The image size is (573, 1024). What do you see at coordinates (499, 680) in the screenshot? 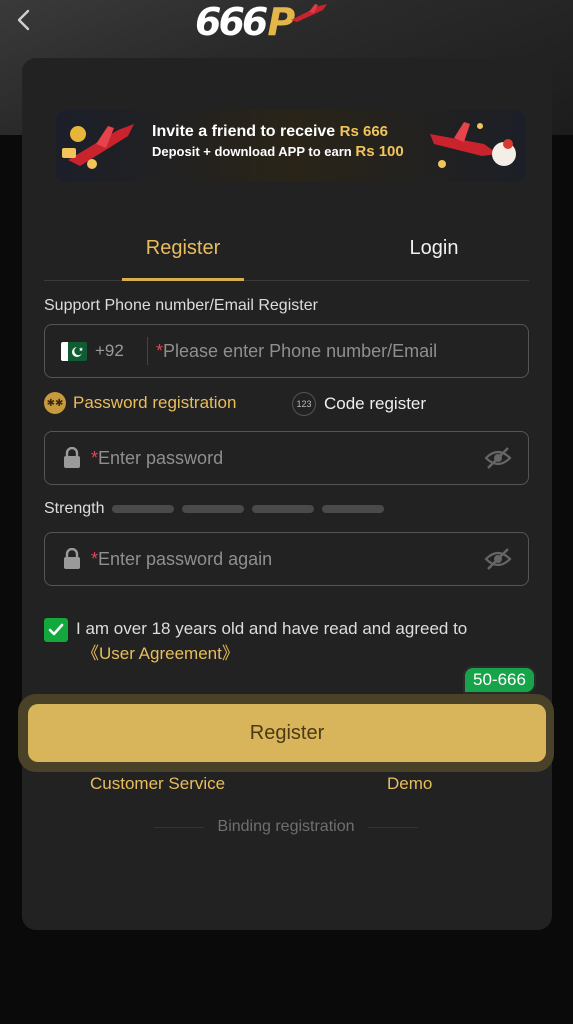
I see `promo-badge: 50-666` at bounding box center [499, 680].